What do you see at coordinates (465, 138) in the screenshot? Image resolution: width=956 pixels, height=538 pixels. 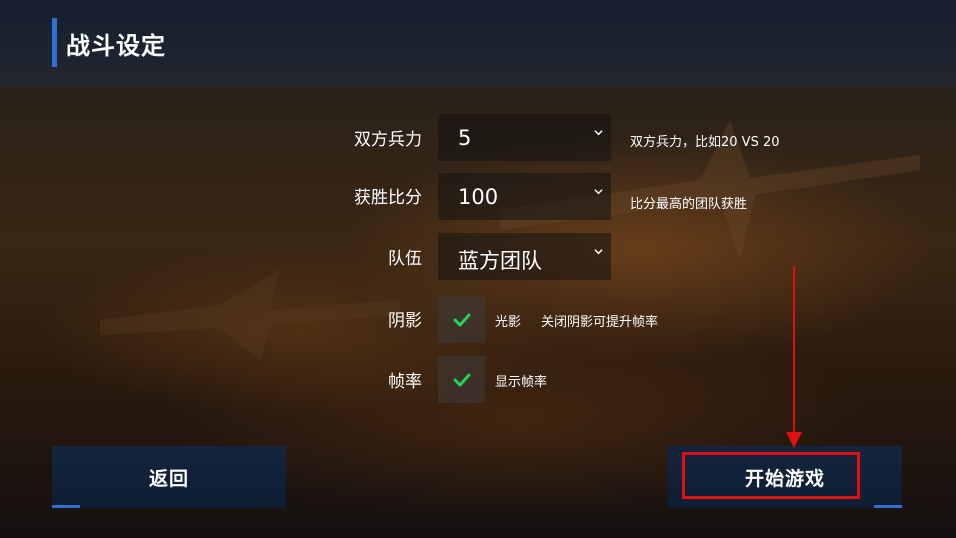 I see `forces-value: 5` at bounding box center [465, 138].